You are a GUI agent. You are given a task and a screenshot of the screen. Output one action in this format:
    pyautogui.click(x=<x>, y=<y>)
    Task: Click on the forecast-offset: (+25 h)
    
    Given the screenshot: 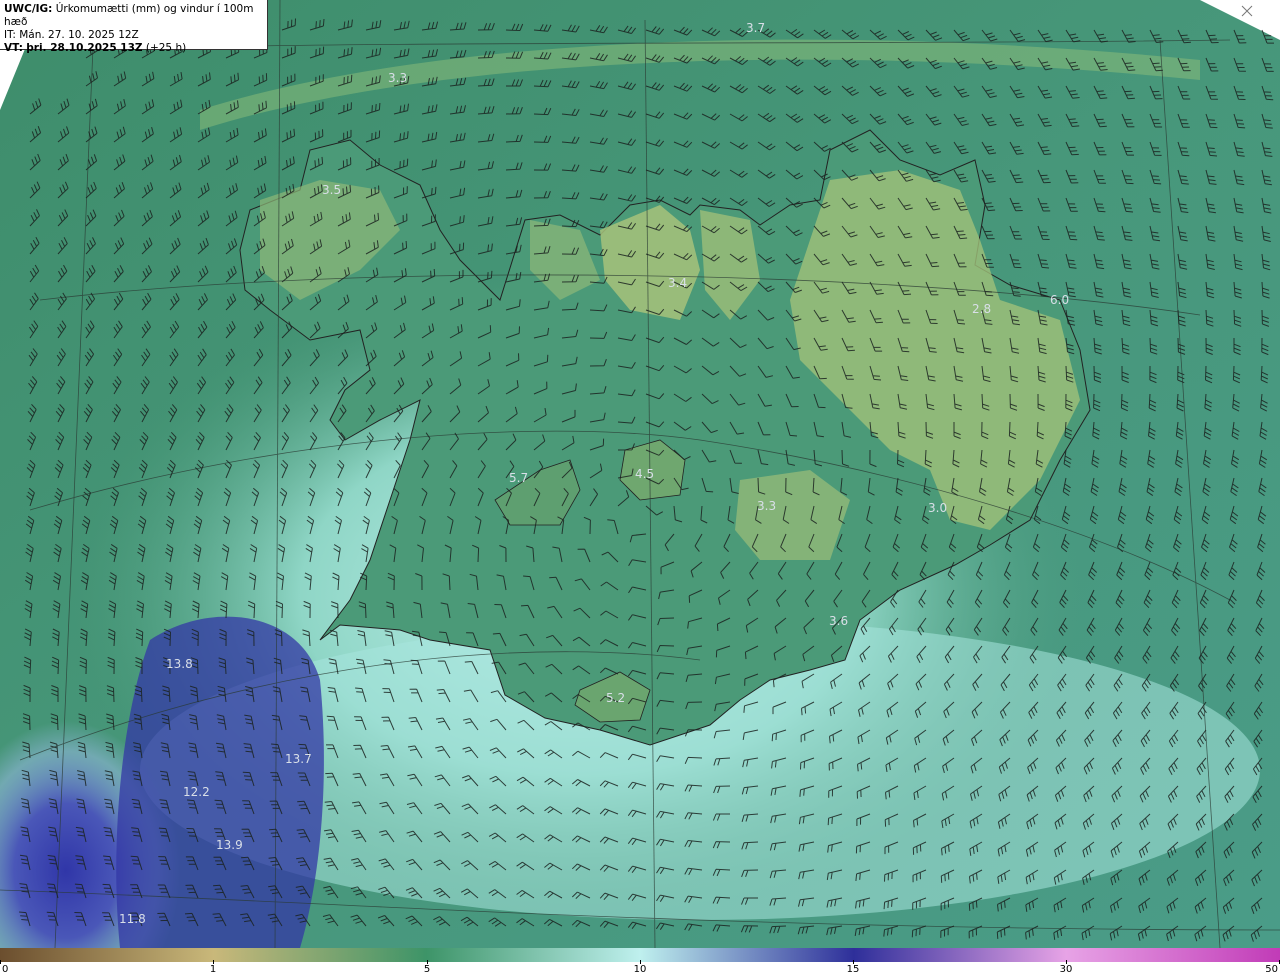 What is the action you would take?
    pyautogui.click(x=166, y=48)
    